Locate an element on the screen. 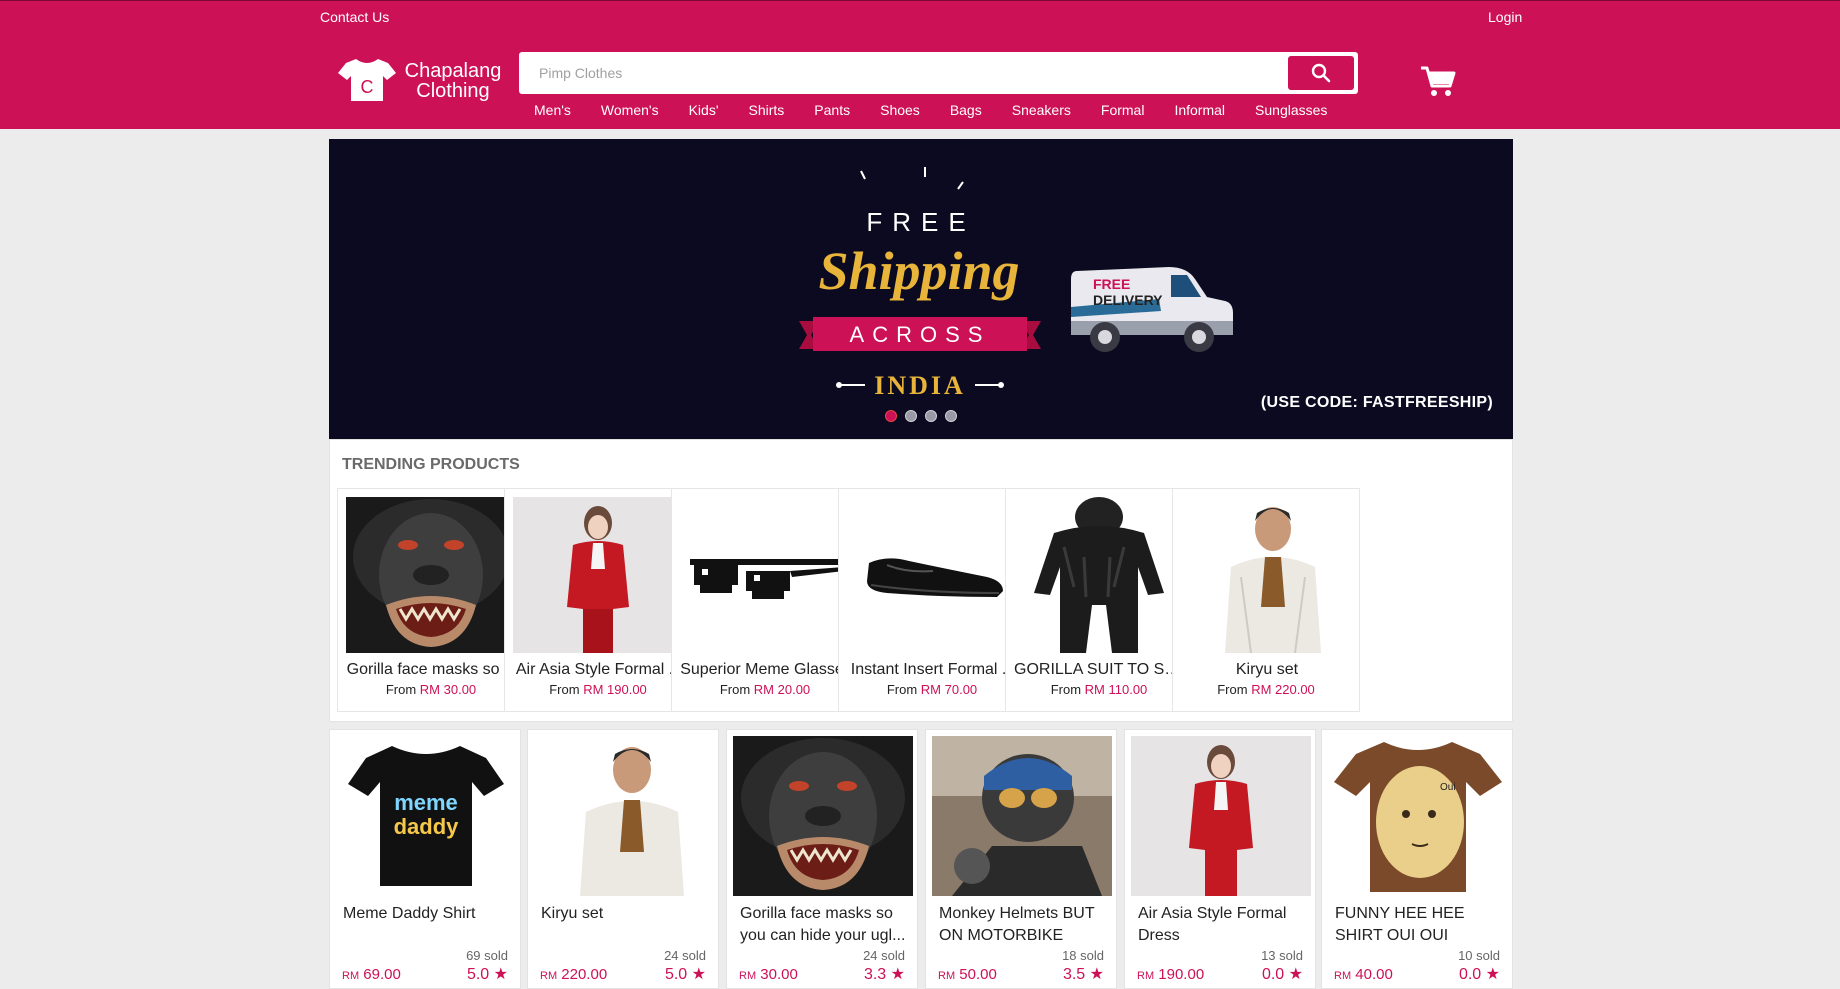  product-card: Kiryu set 24 sold RM 220.00 5.0 ★ is located at coordinates (623, 859).